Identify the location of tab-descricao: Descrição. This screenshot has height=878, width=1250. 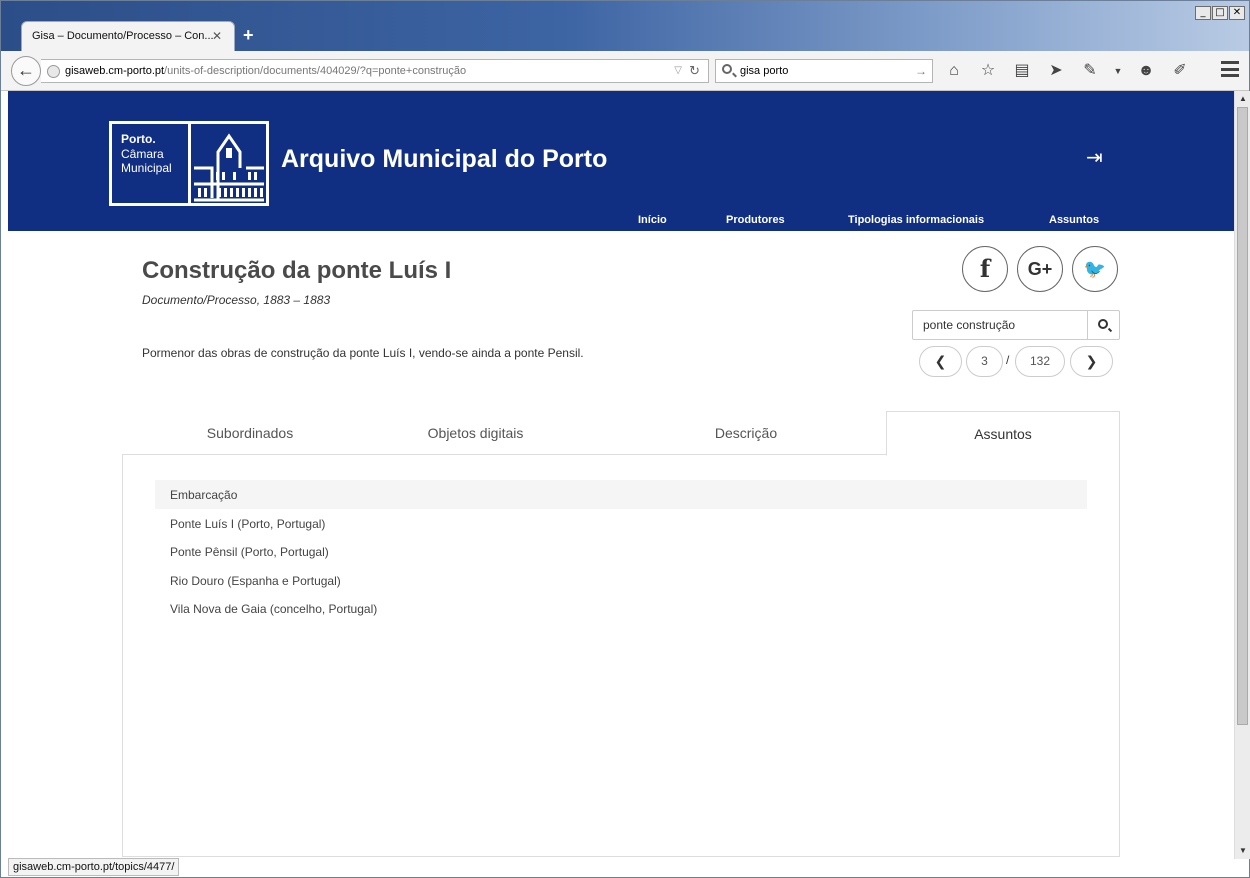
(746, 433).